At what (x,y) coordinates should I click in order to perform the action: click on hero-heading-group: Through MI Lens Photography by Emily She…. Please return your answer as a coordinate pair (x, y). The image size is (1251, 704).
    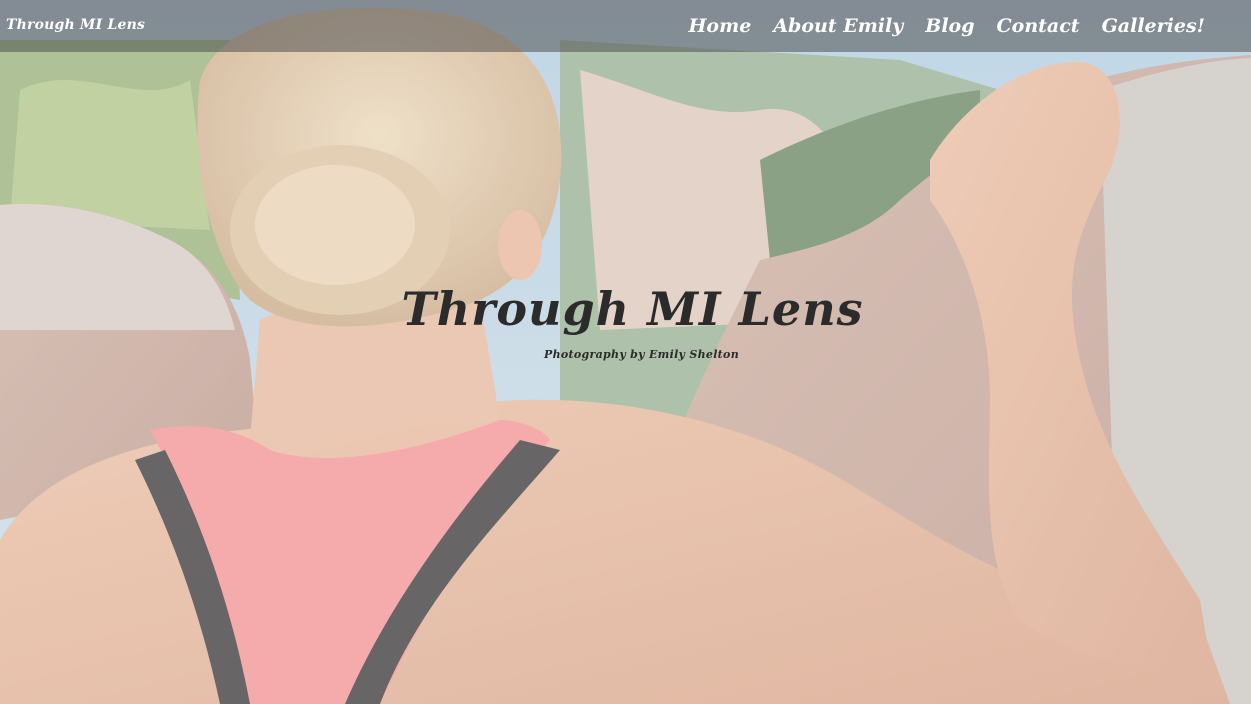
    Looking at the image, I should click on (625, 323).